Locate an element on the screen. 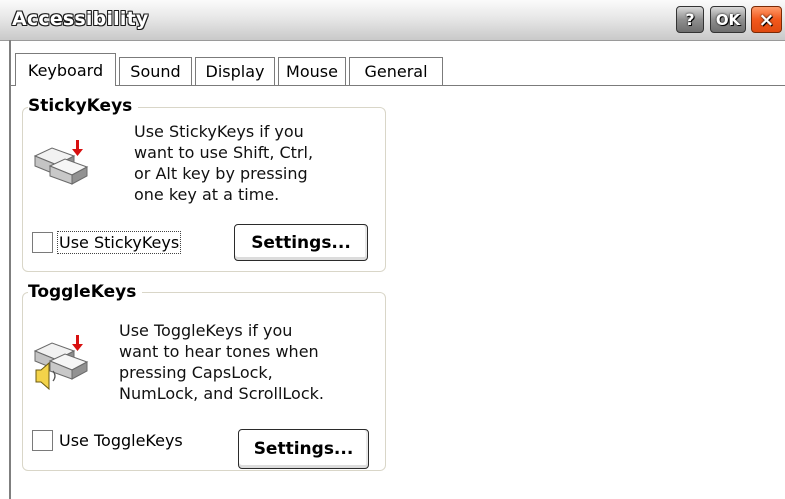  togglekeys-desc-line: Use ToggleKeys if you is located at coordinates (206, 330).